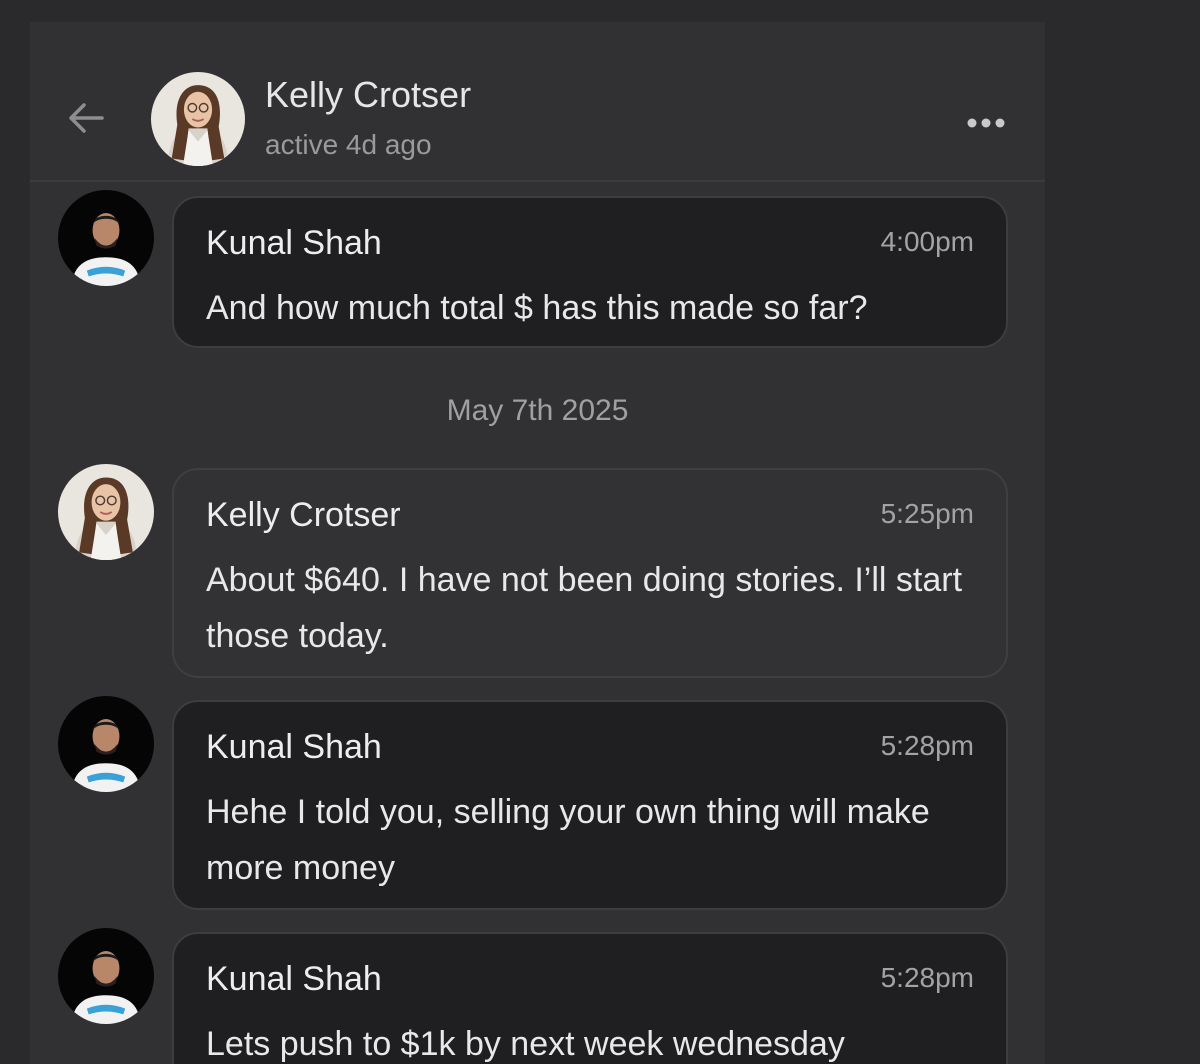 The height and width of the screenshot is (1064, 1200). I want to click on contact-status: active 4d ago, so click(348, 144).